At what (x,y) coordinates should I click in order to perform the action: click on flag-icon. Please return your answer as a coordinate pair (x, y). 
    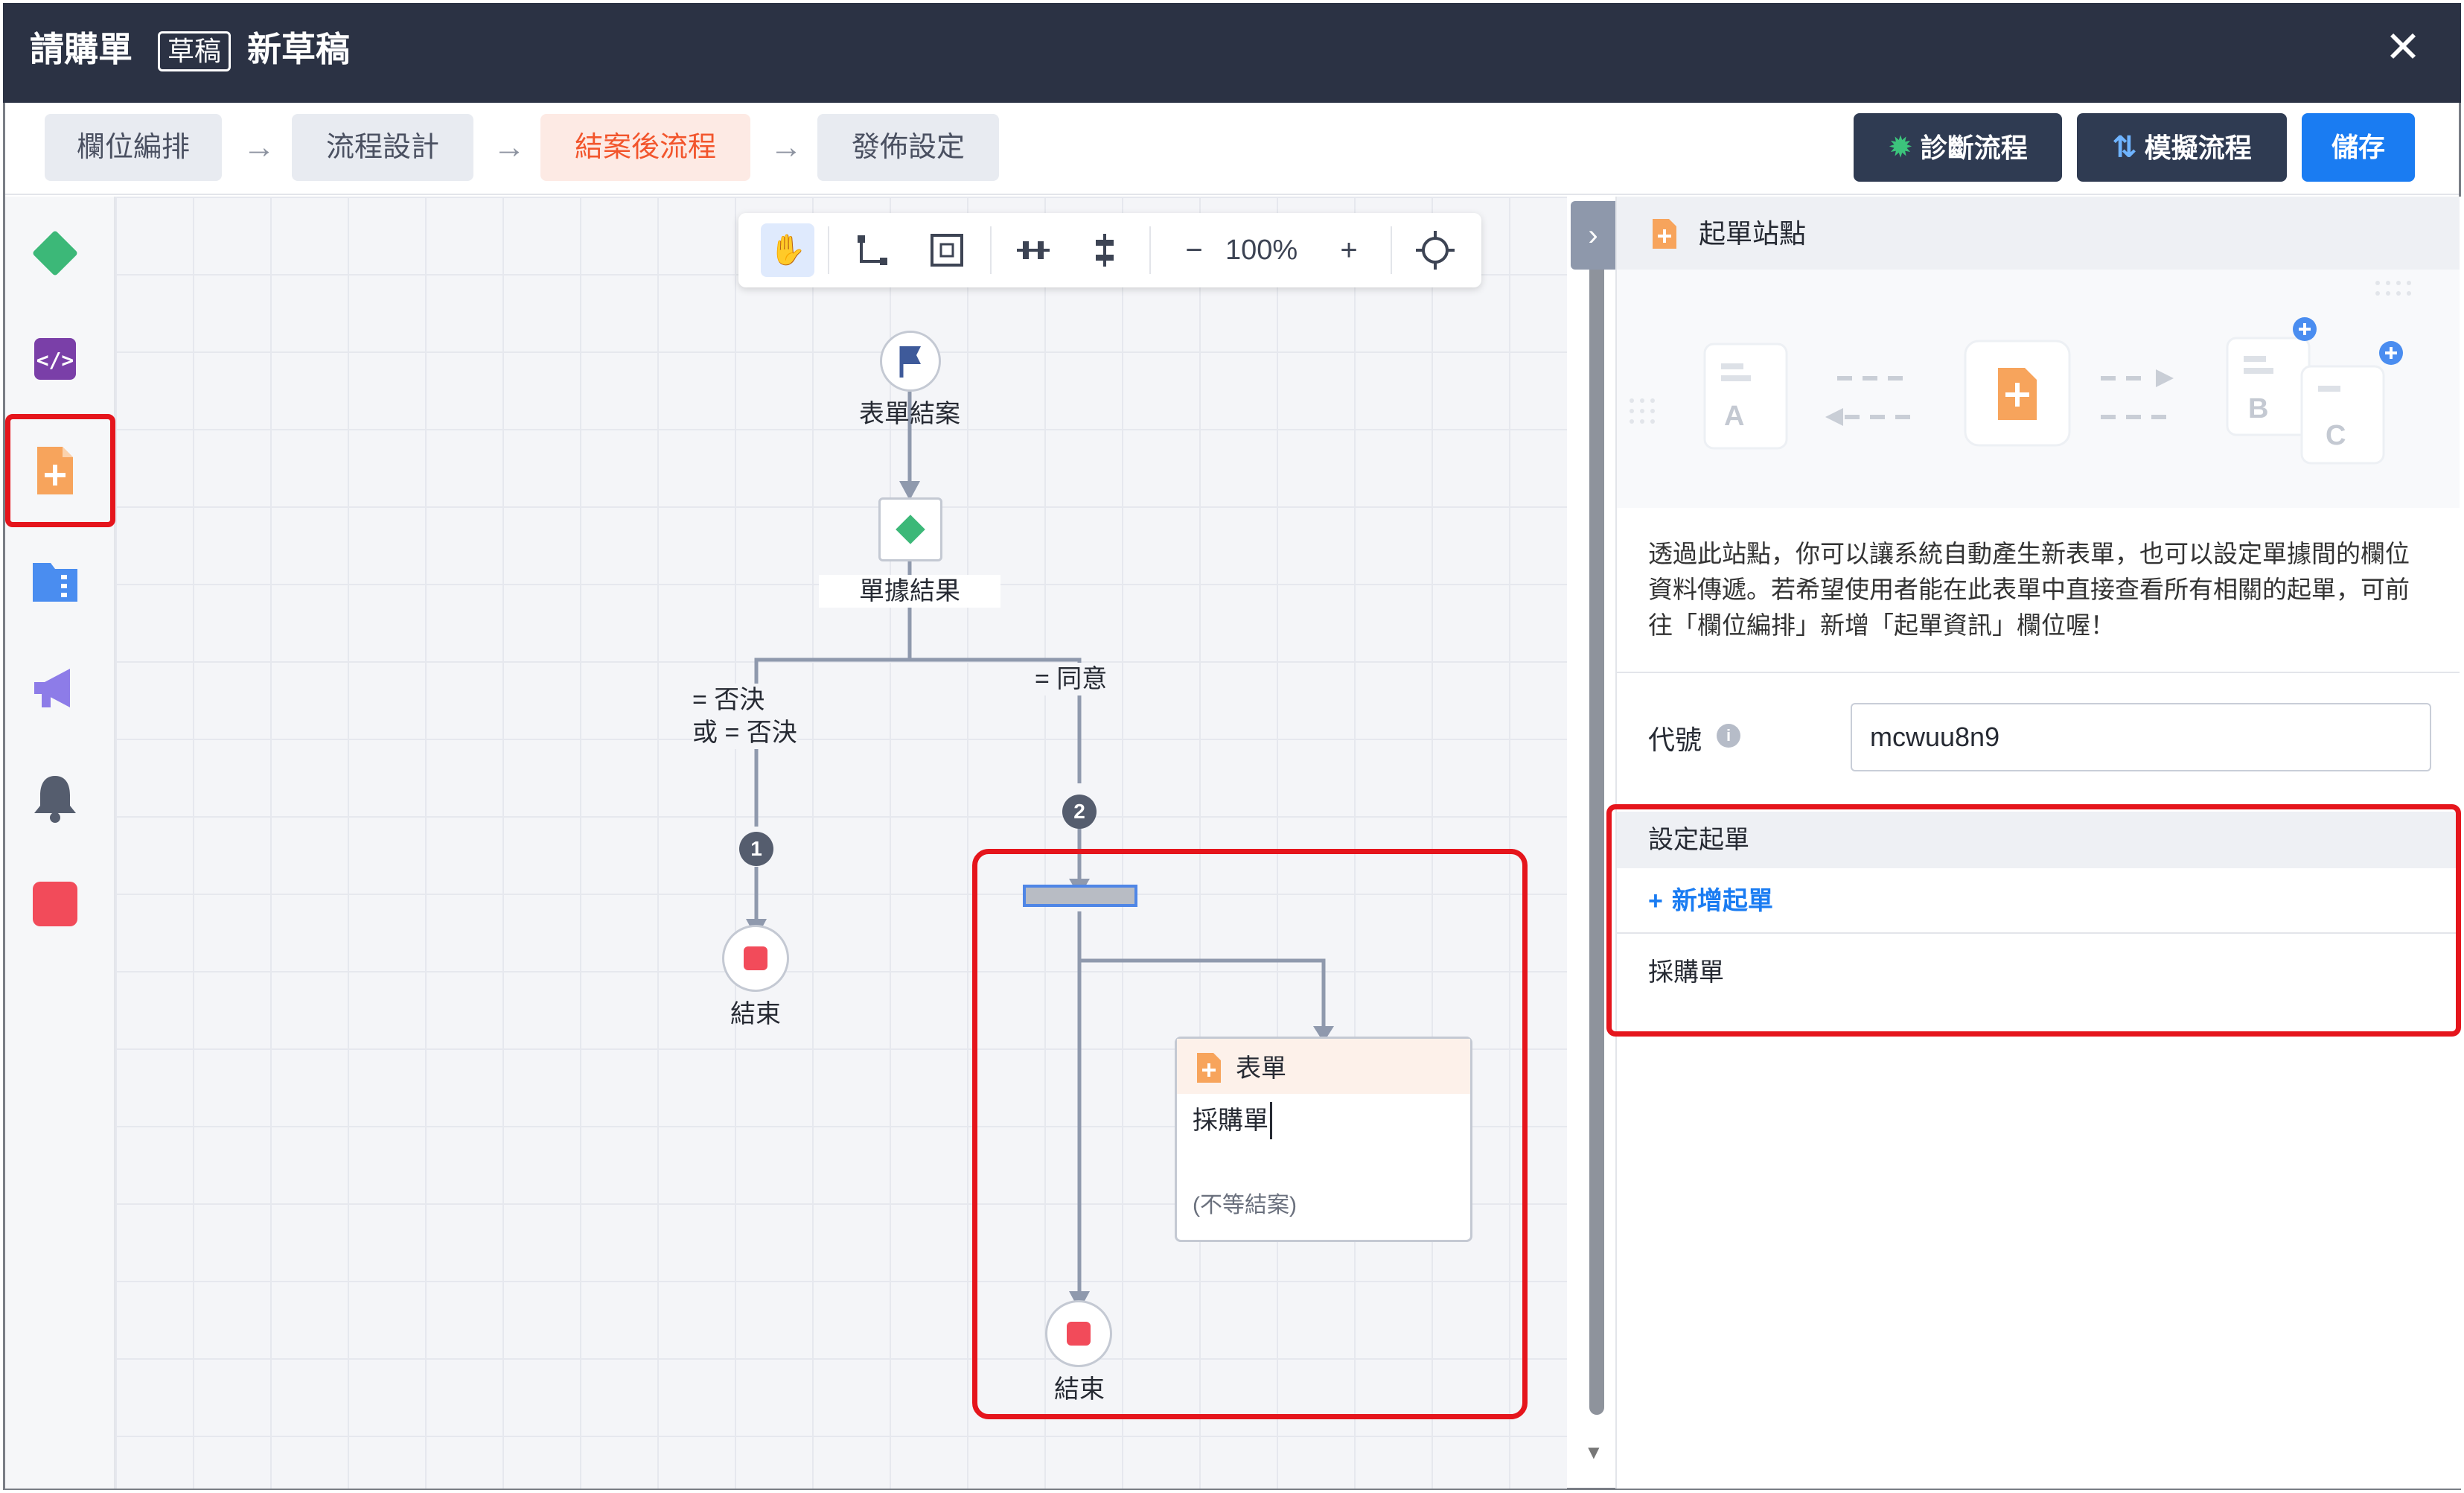
    Looking at the image, I should click on (910, 362).